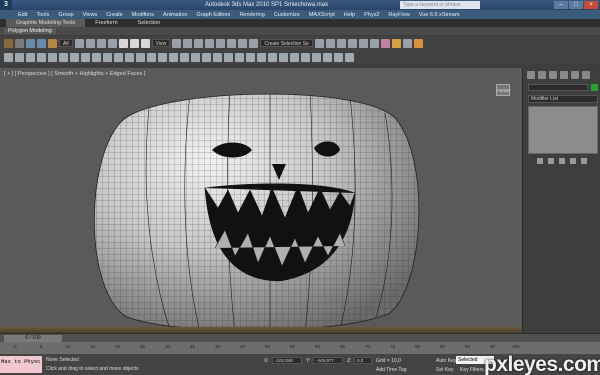 Image resolution: width=600 pixels, height=375 pixels. What do you see at coordinates (8, 57) in the screenshot?
I see `vertex-icon` at bounding box center [8, 57].